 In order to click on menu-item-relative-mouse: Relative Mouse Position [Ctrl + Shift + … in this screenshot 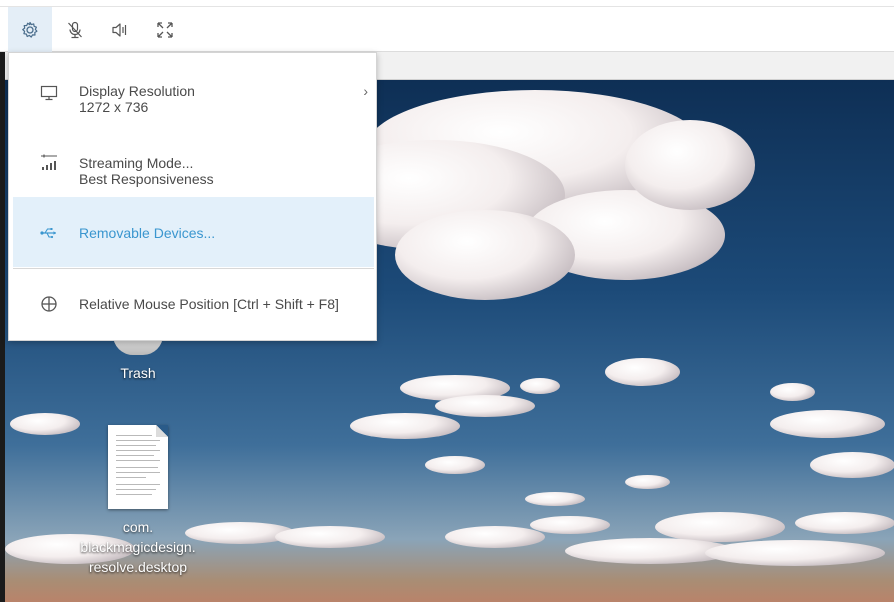, I will do `click(193, 303)`.